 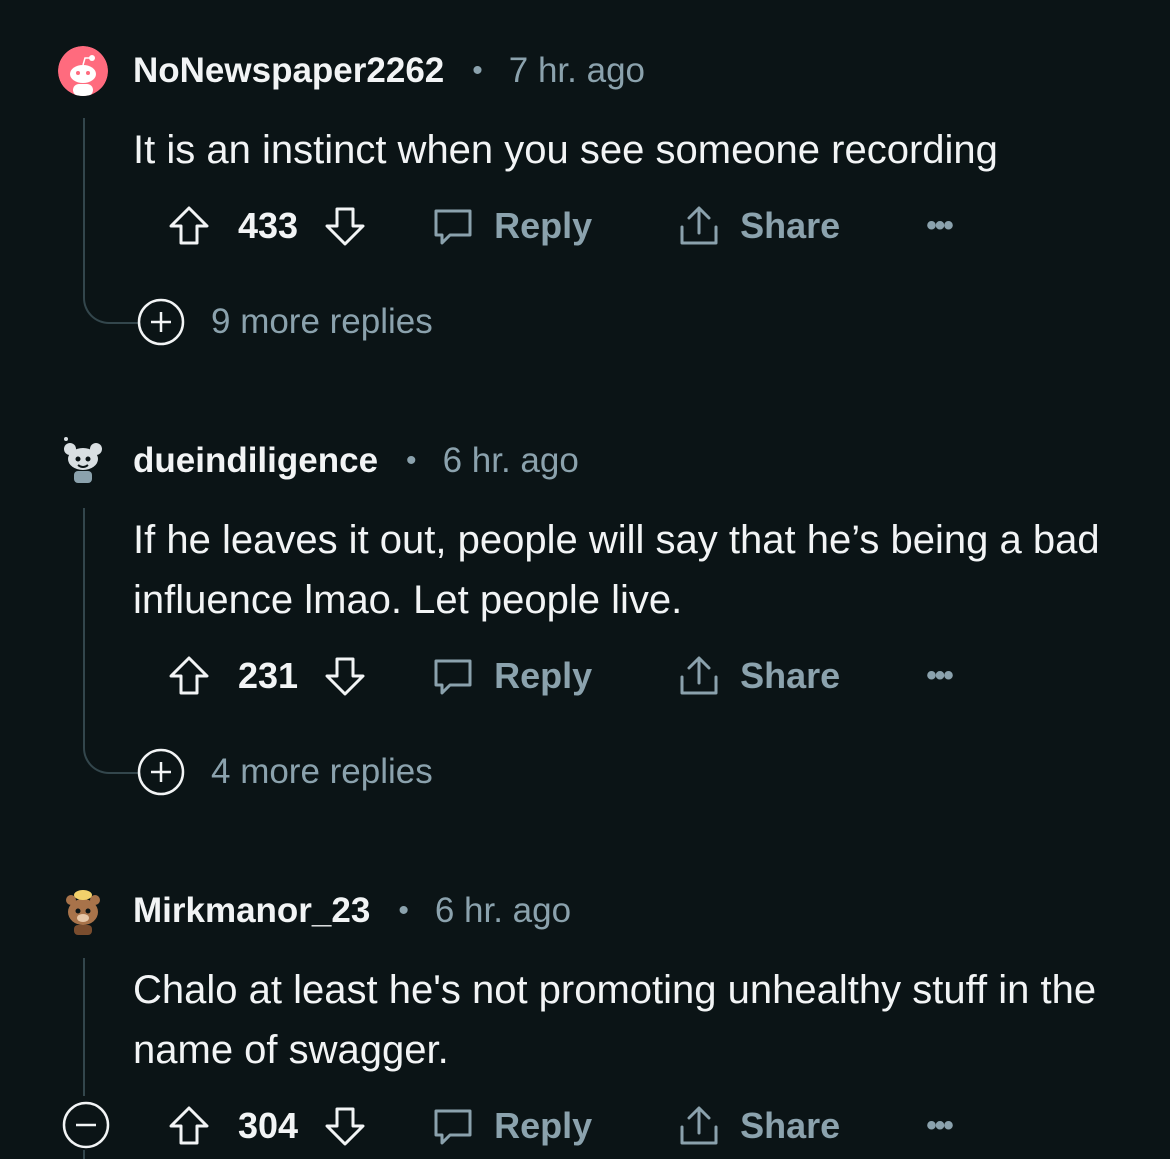 What do you see at coordinates (288, 71) in the screenshot?
I see `username: NoNewspaper2262` at bounding box center [288, 71].